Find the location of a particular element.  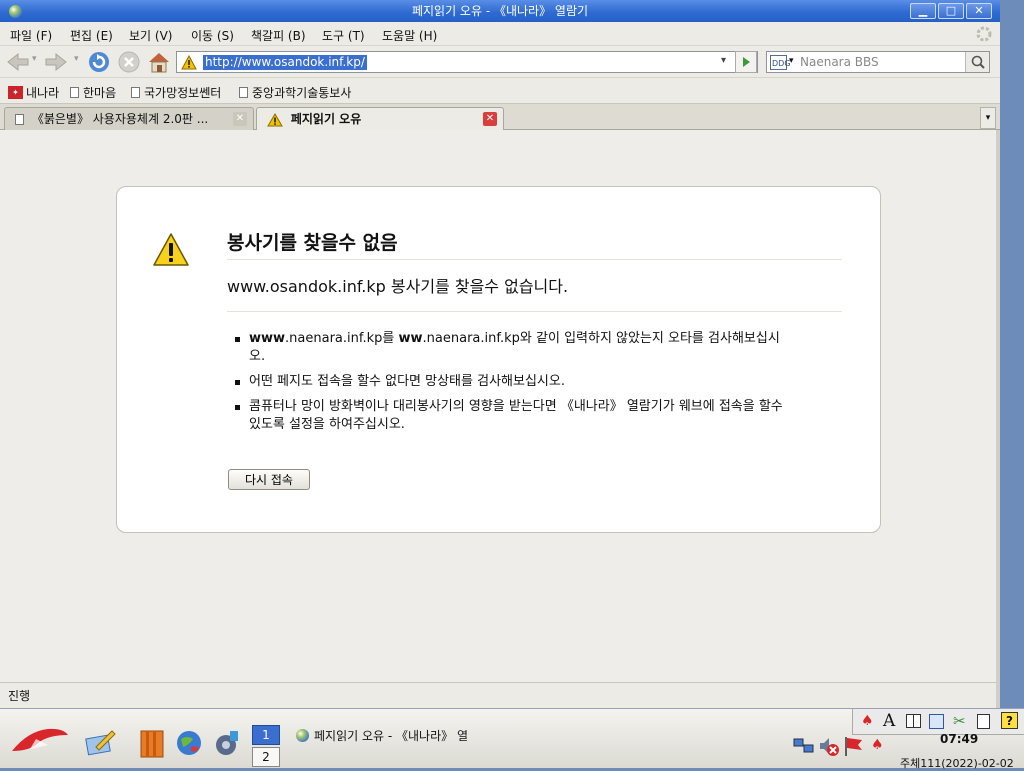

pen-paper-icon is located at coordinates (100, 743).